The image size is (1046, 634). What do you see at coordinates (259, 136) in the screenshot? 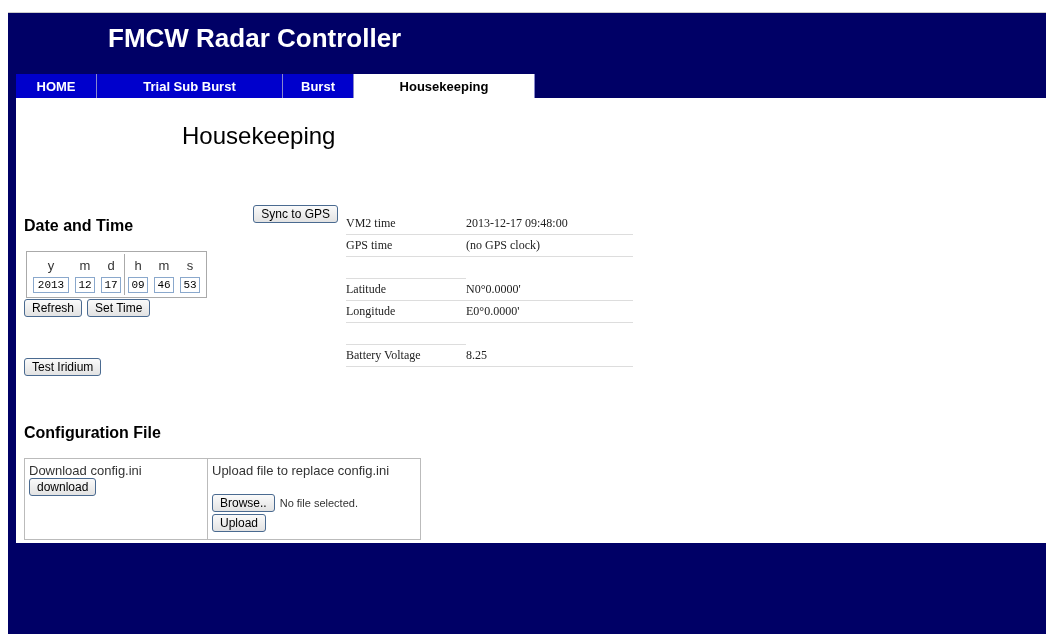
I see `page-title: Housekeeping` at bounding box center [259, 136].